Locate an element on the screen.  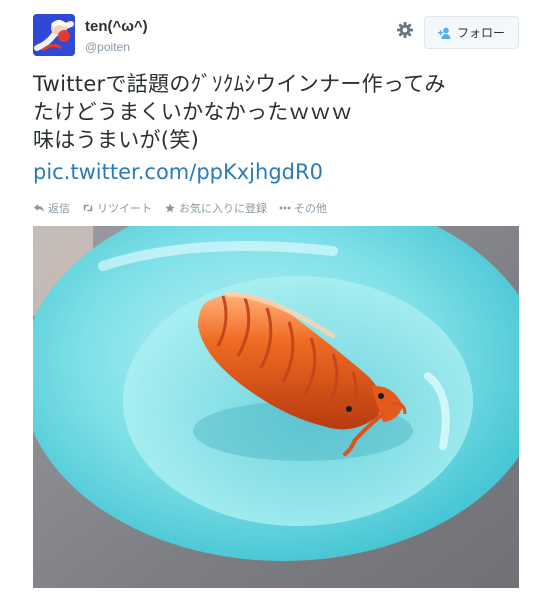
tweet-actions: 返信 リツイート お気に入りに登録 その他 is located at coordinates (180, 208).